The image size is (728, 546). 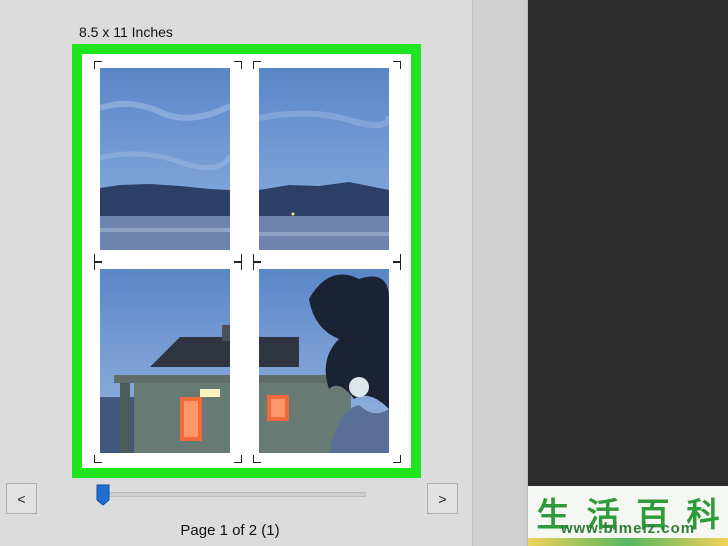 I want to click on previous-page-button: <, so click(x=21, y=498).